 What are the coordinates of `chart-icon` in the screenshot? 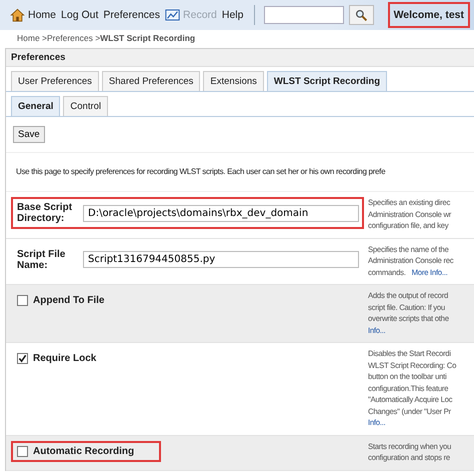 It's located at (172, 15).